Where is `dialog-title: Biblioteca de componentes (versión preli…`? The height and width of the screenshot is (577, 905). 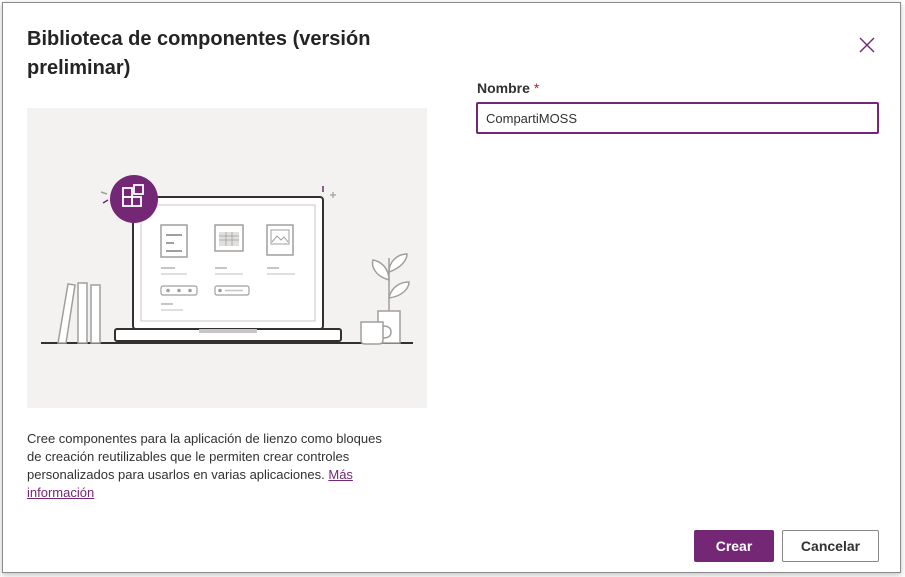
dialog-title: Biblioteca de componentes (versión preli… is located at coordinates (199, 53).